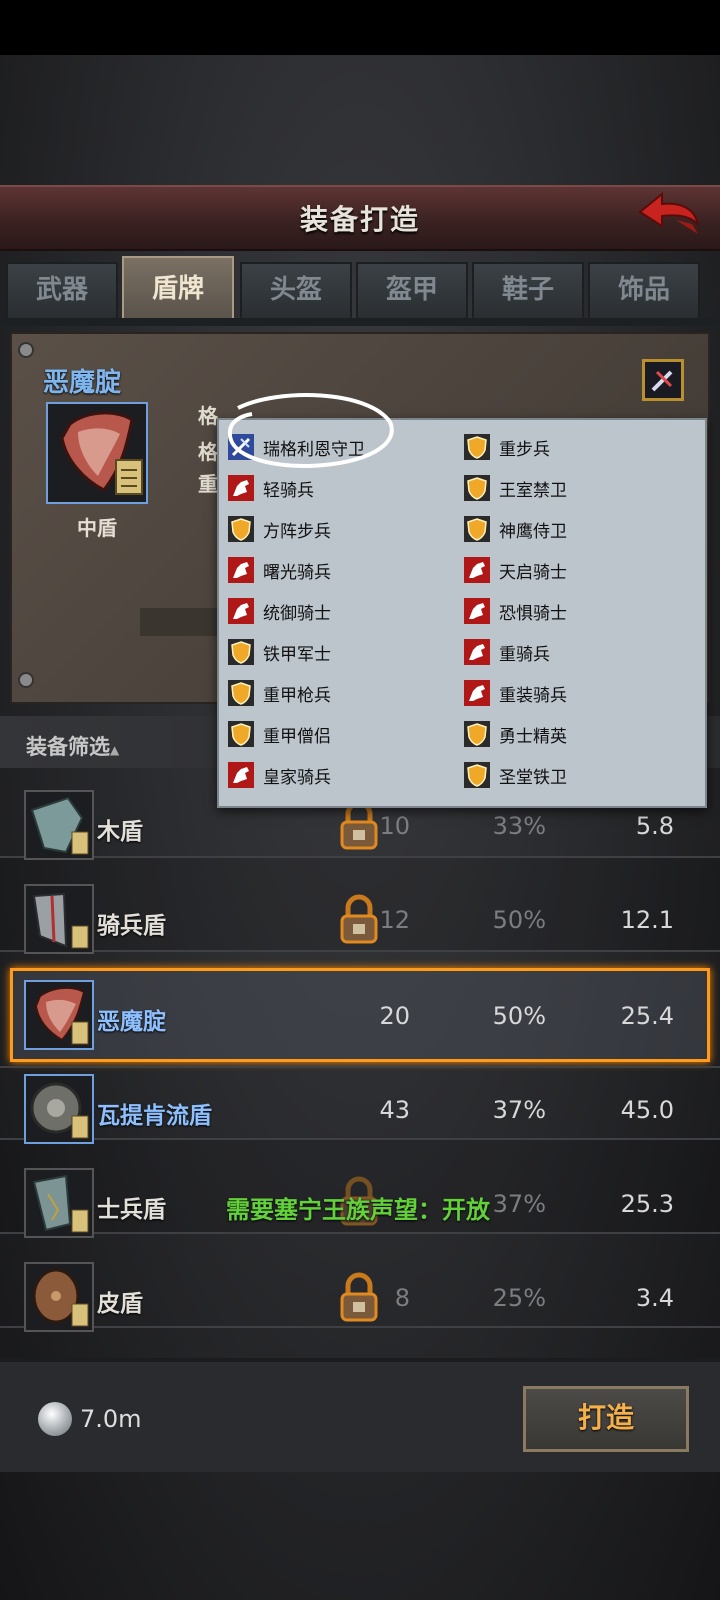 The height and width of the screenshot is (1600, 720). I want to click on troop-label: 曙光骑兵, so click(297, 572).